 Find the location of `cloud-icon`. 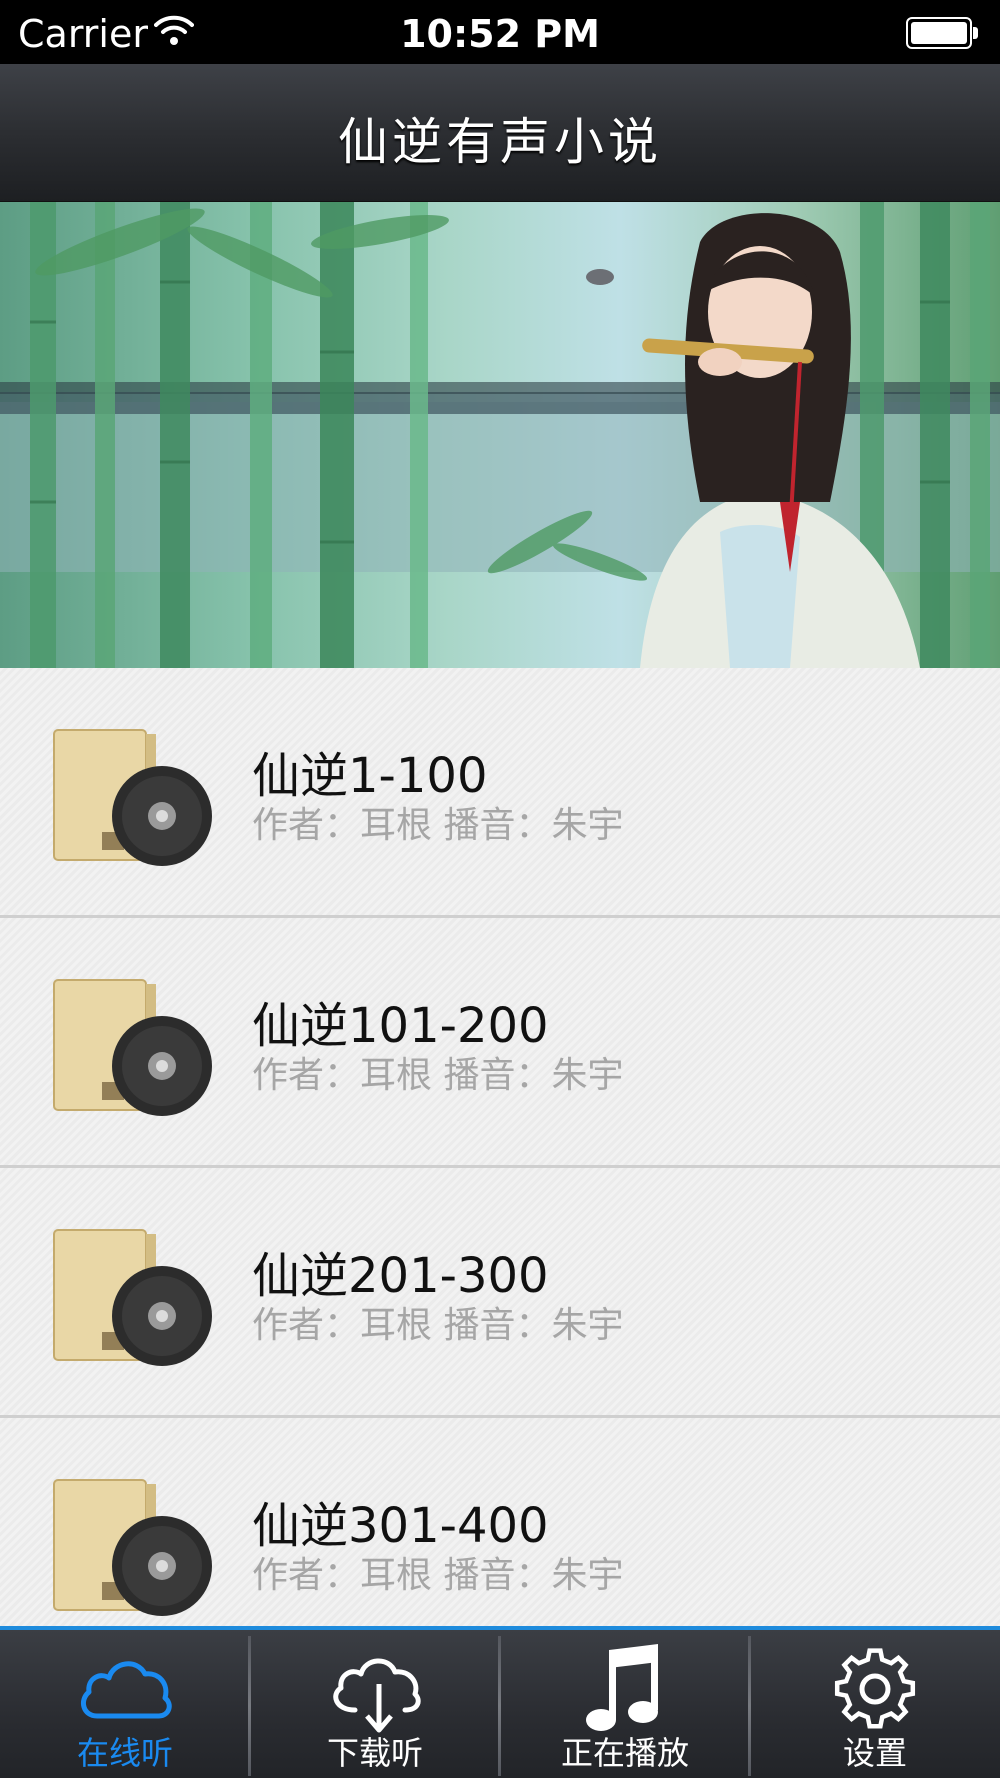

cloud-icon is located at coordinates (126, 1690).